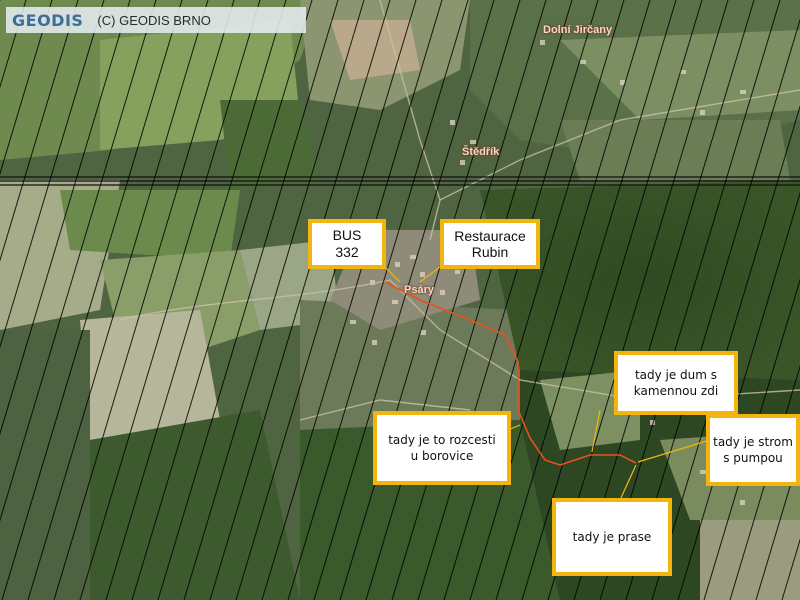 The height and width of the screenshot is (600, 800). Describe the element at coordinates (419, 290) in the screenshot. I see `place-label-psary: Psáry` at that location.